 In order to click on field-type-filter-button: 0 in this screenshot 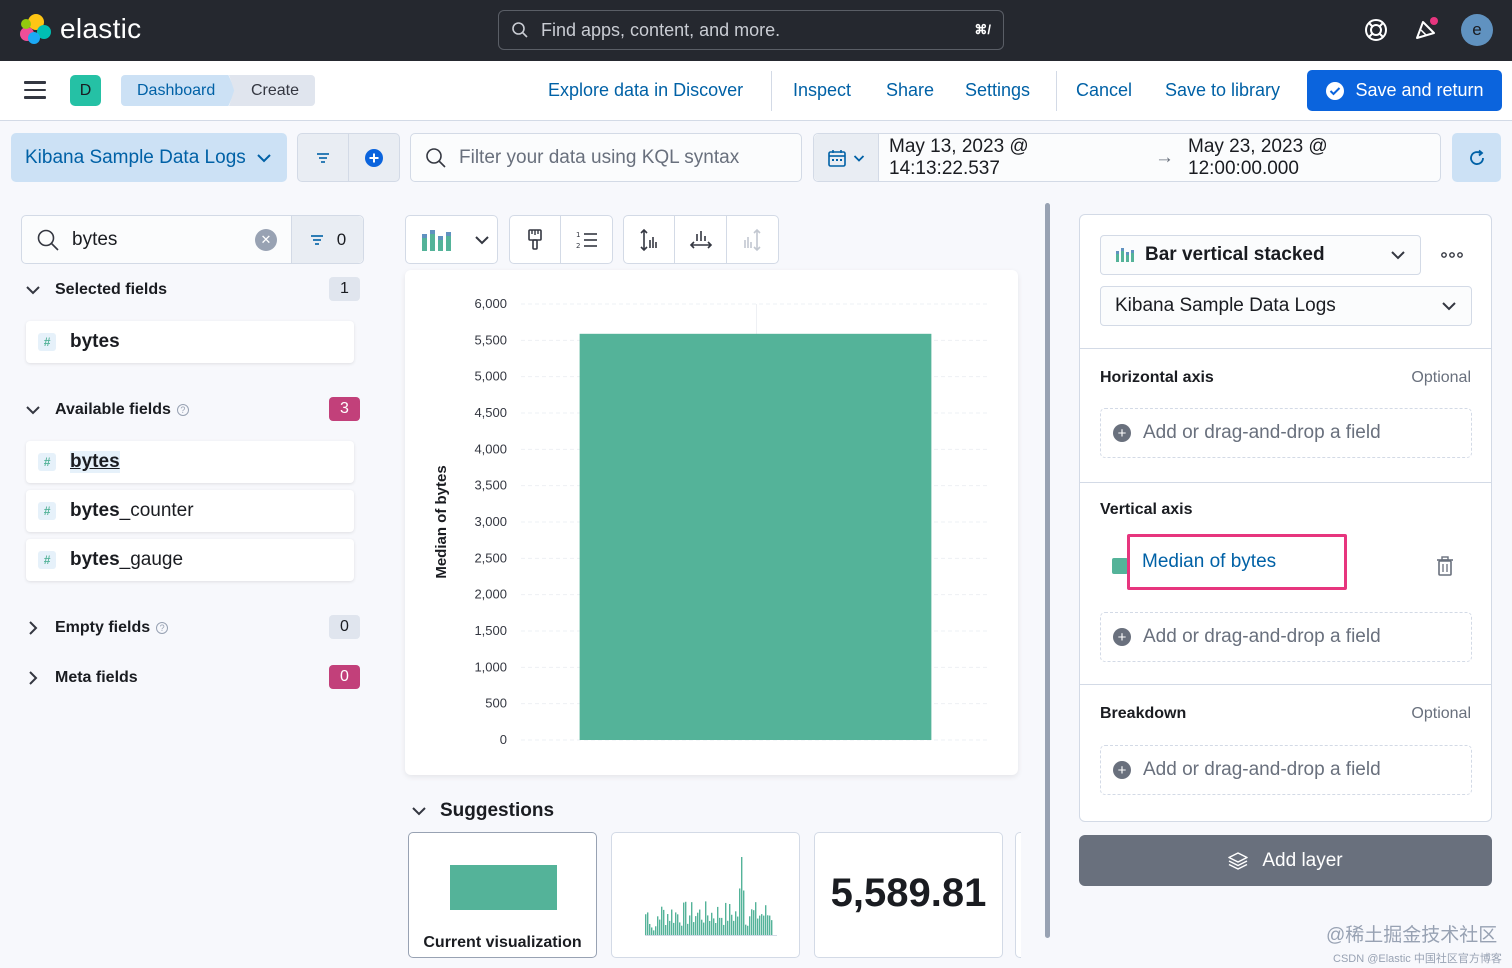, I will do `click(327, 239)`.